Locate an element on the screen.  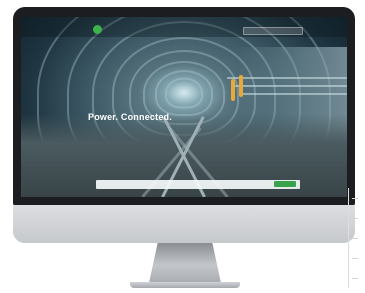
cta-bar is located at coordinates (198, 184).